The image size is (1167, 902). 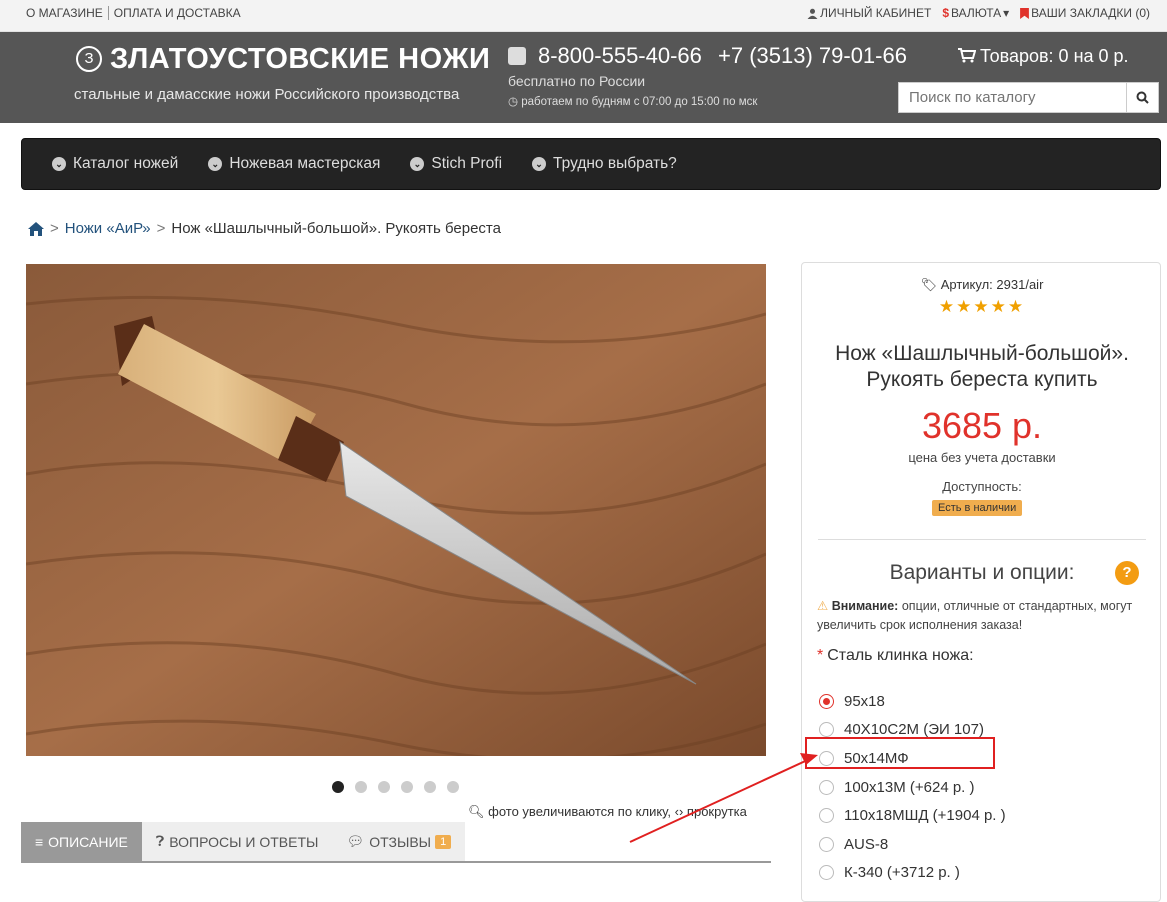 I want to click on about-link: О МАГАЗИНЕ, so click(x=67, y=13).